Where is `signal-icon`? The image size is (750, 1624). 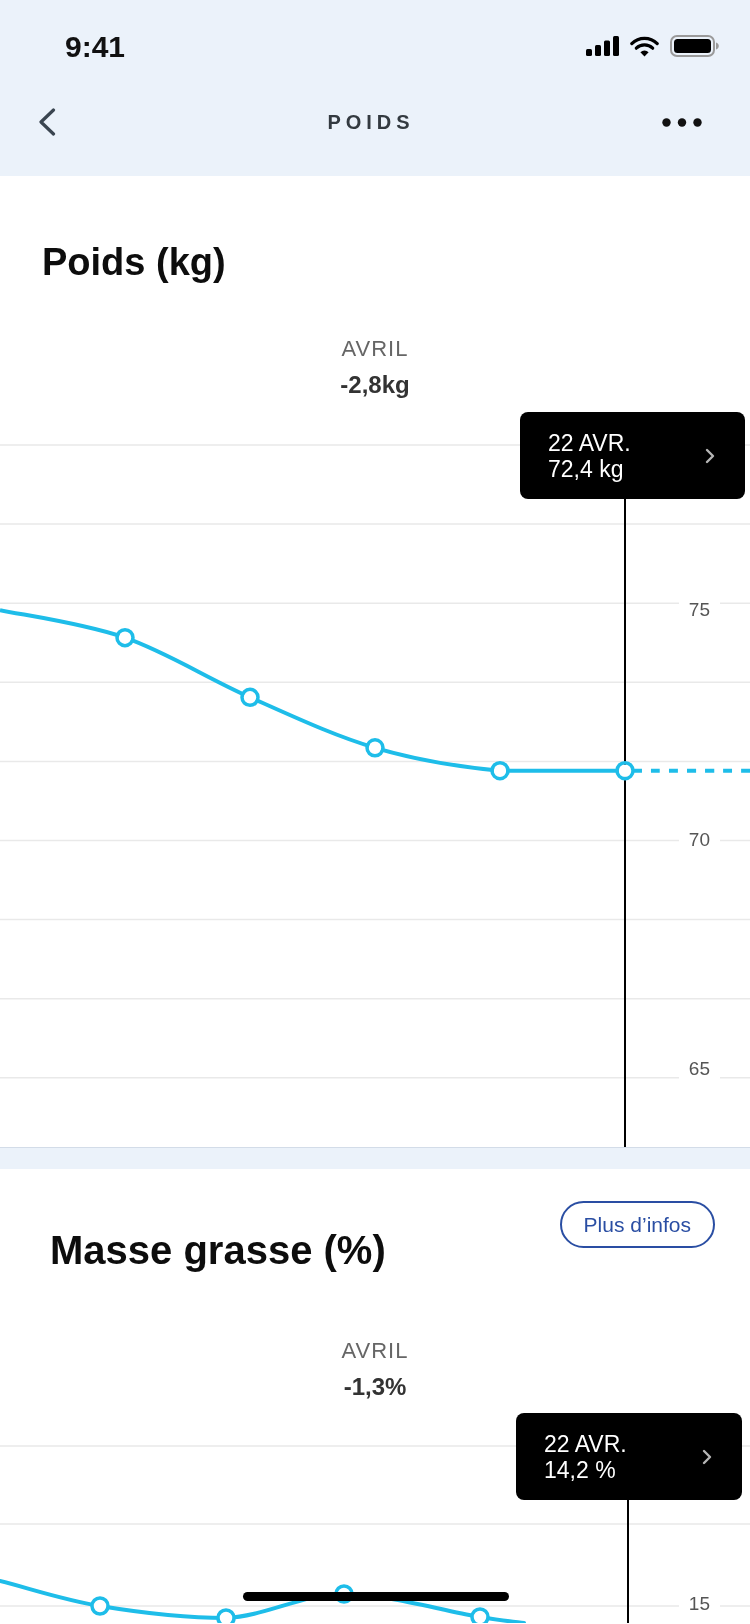 signal-icon is located at coordinates (602, 46).